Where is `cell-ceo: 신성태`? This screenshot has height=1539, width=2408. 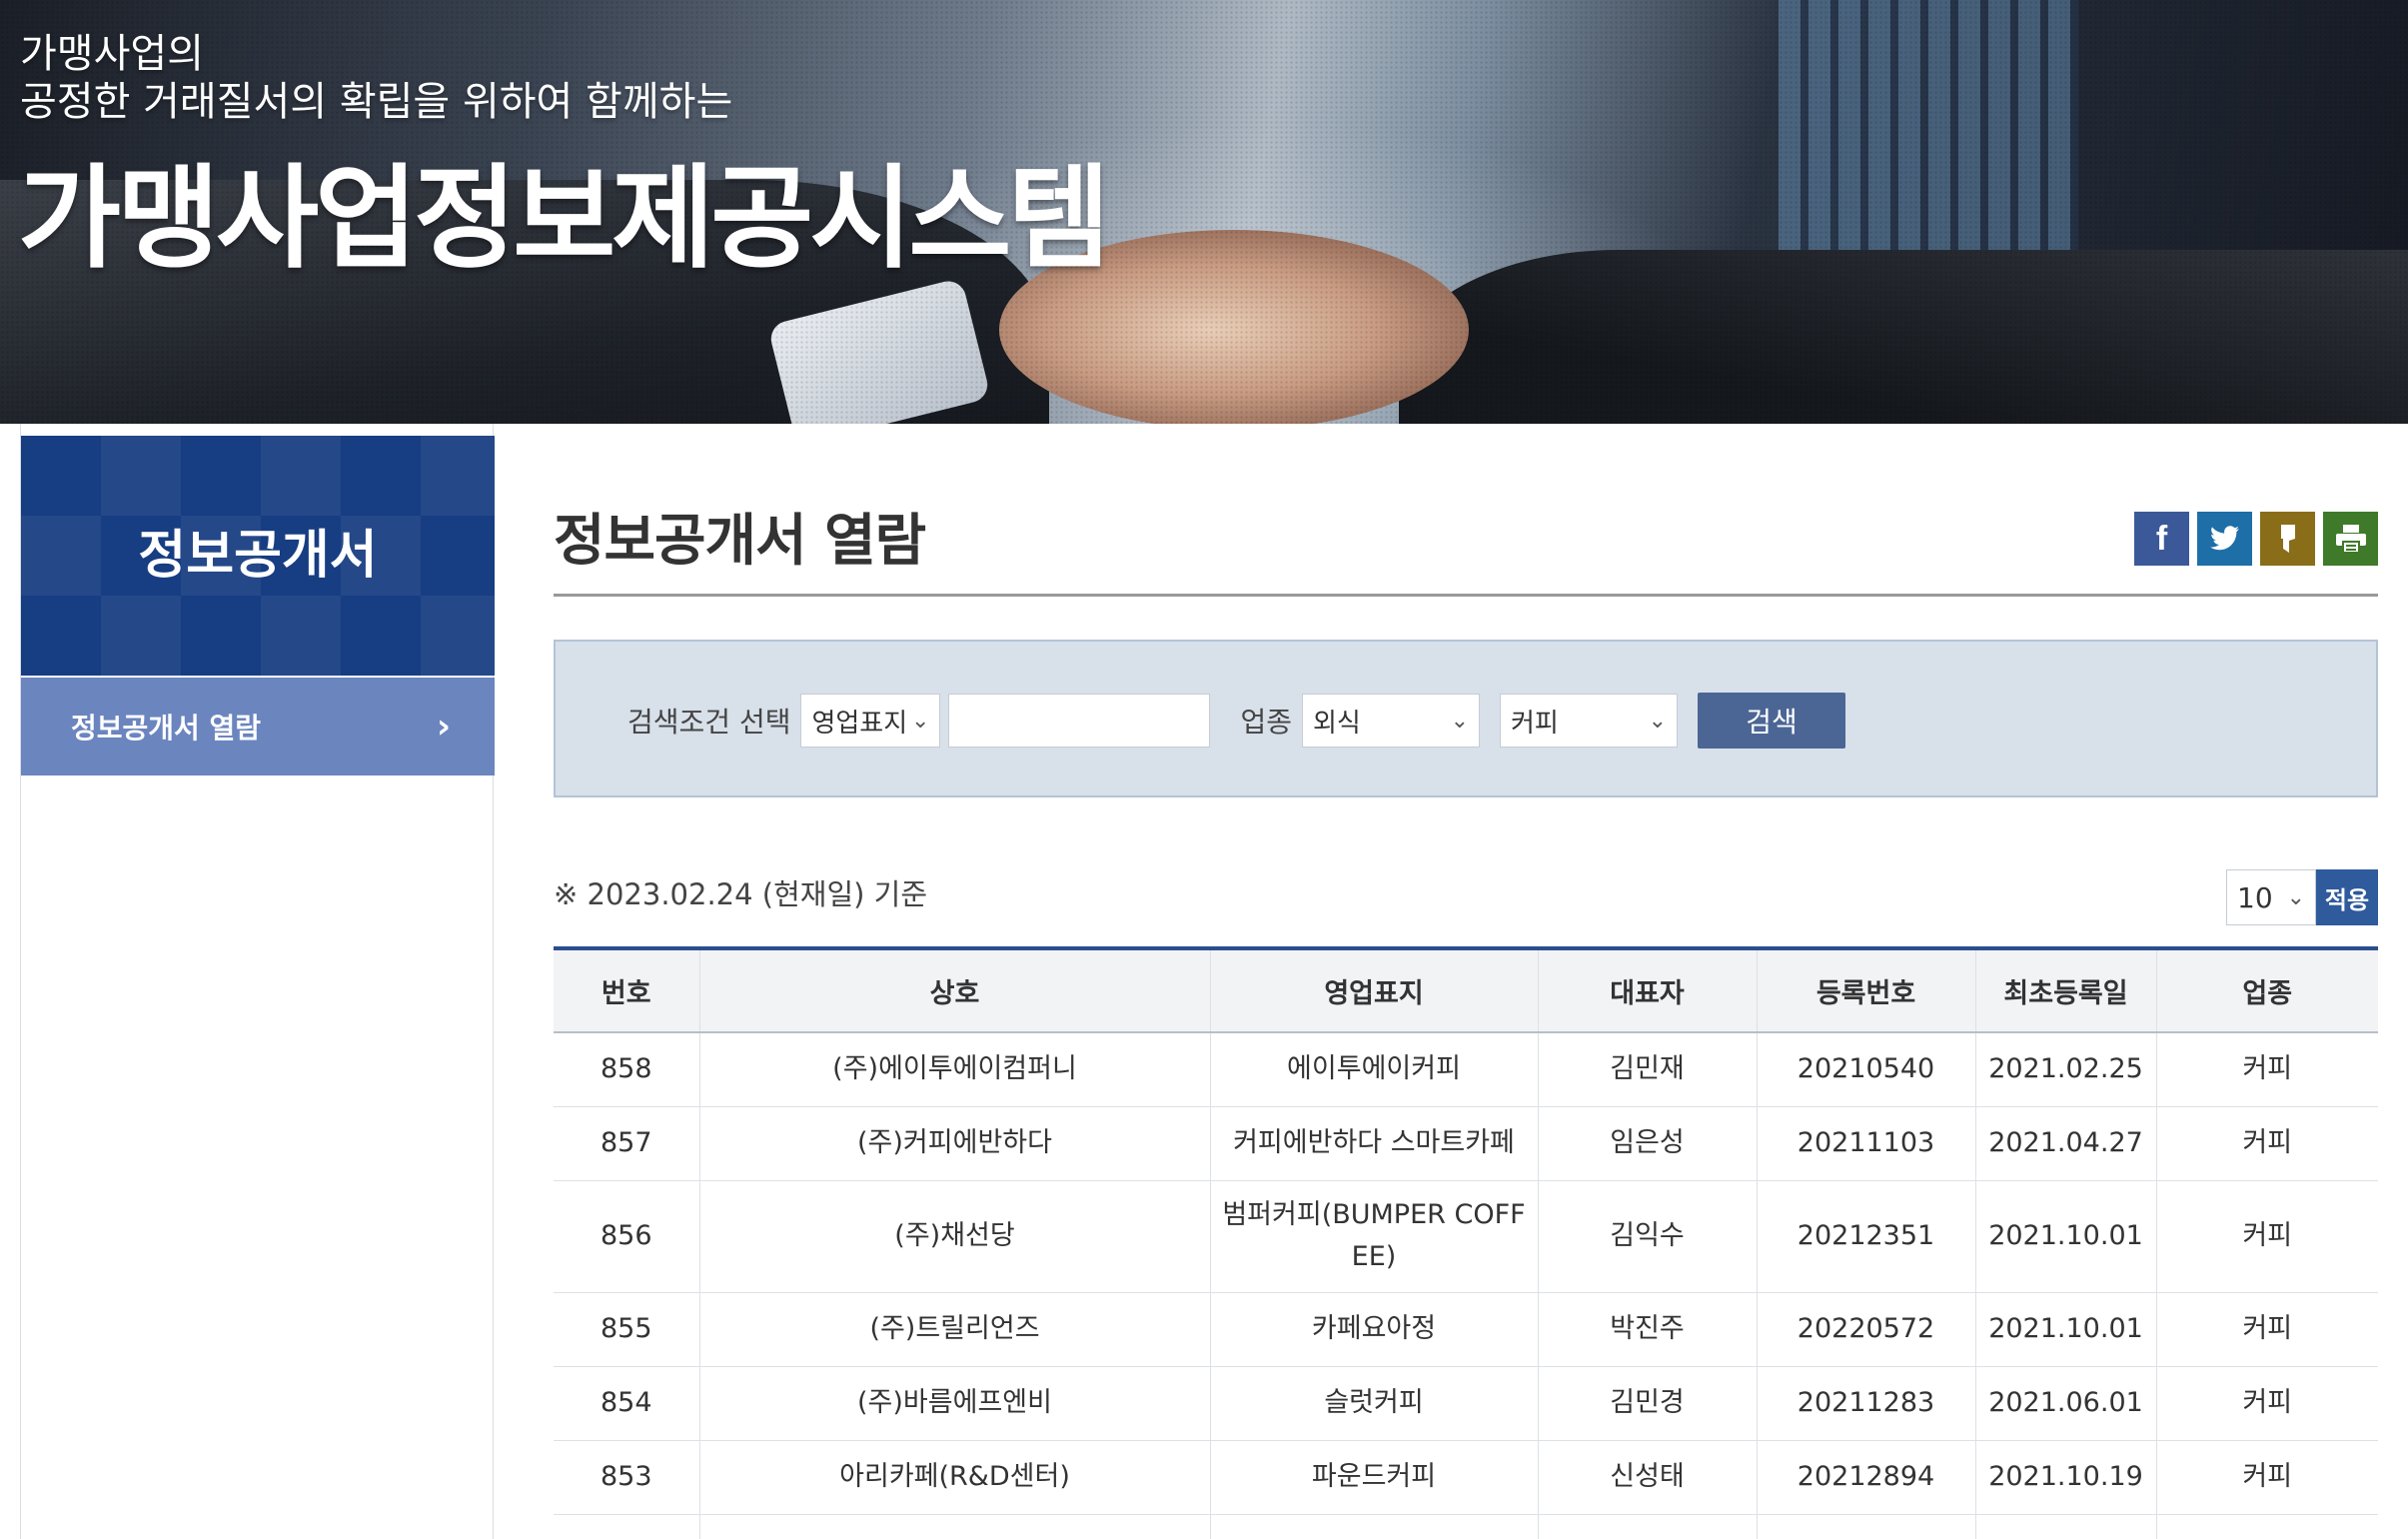 cell-ceo: 신성태 is located at coordinates (1647, 1477).